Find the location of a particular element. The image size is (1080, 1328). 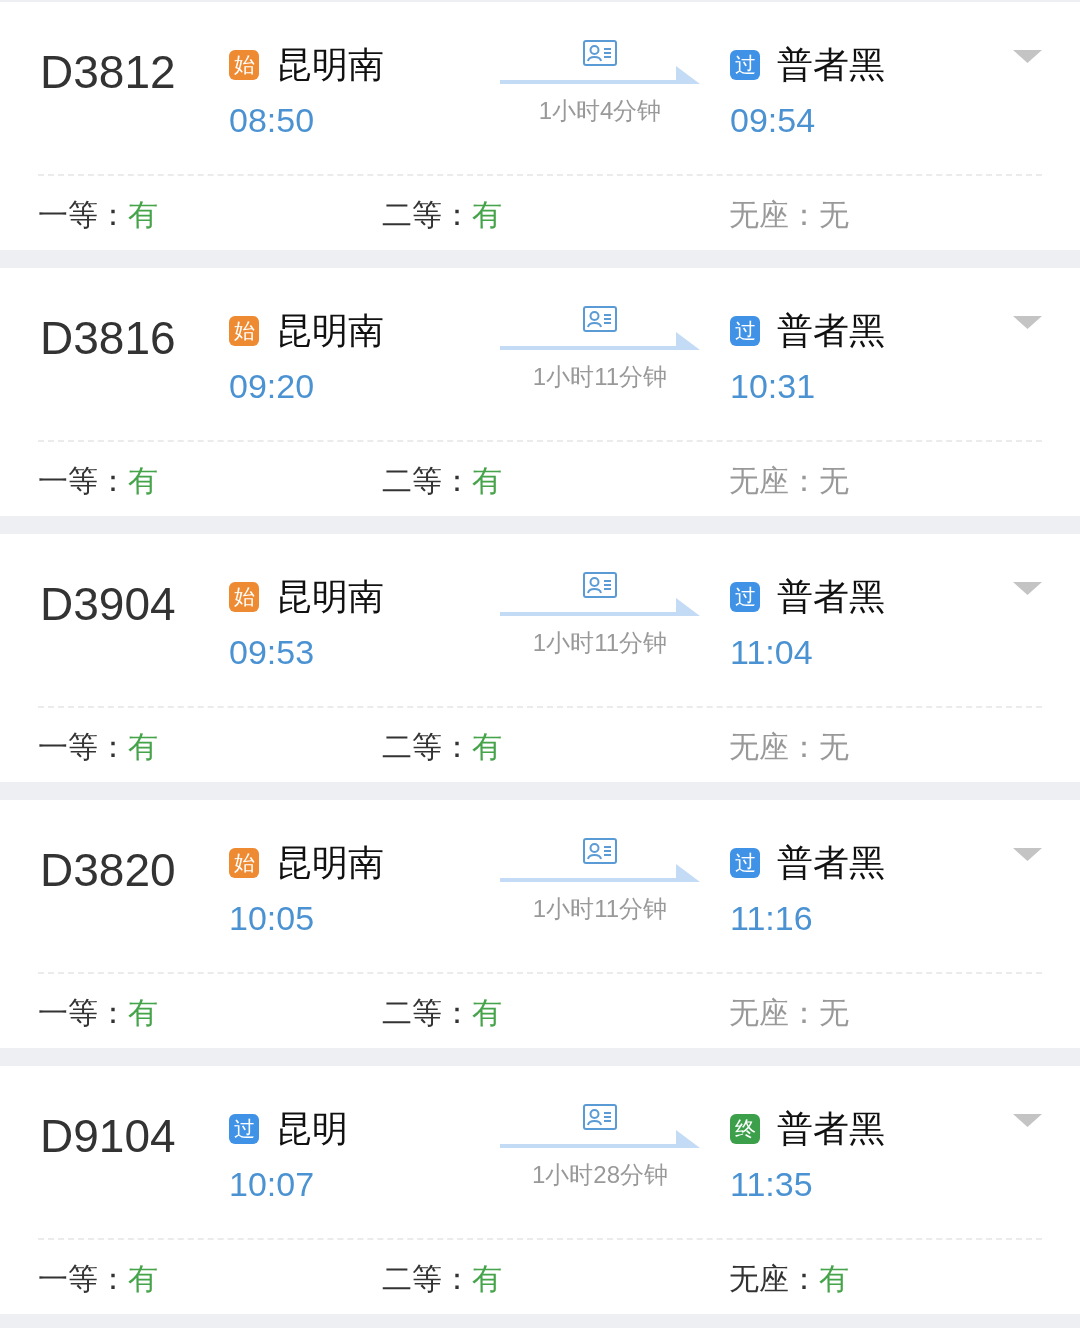

arrival-time: 10:31 is located at coordinates (773, 386).